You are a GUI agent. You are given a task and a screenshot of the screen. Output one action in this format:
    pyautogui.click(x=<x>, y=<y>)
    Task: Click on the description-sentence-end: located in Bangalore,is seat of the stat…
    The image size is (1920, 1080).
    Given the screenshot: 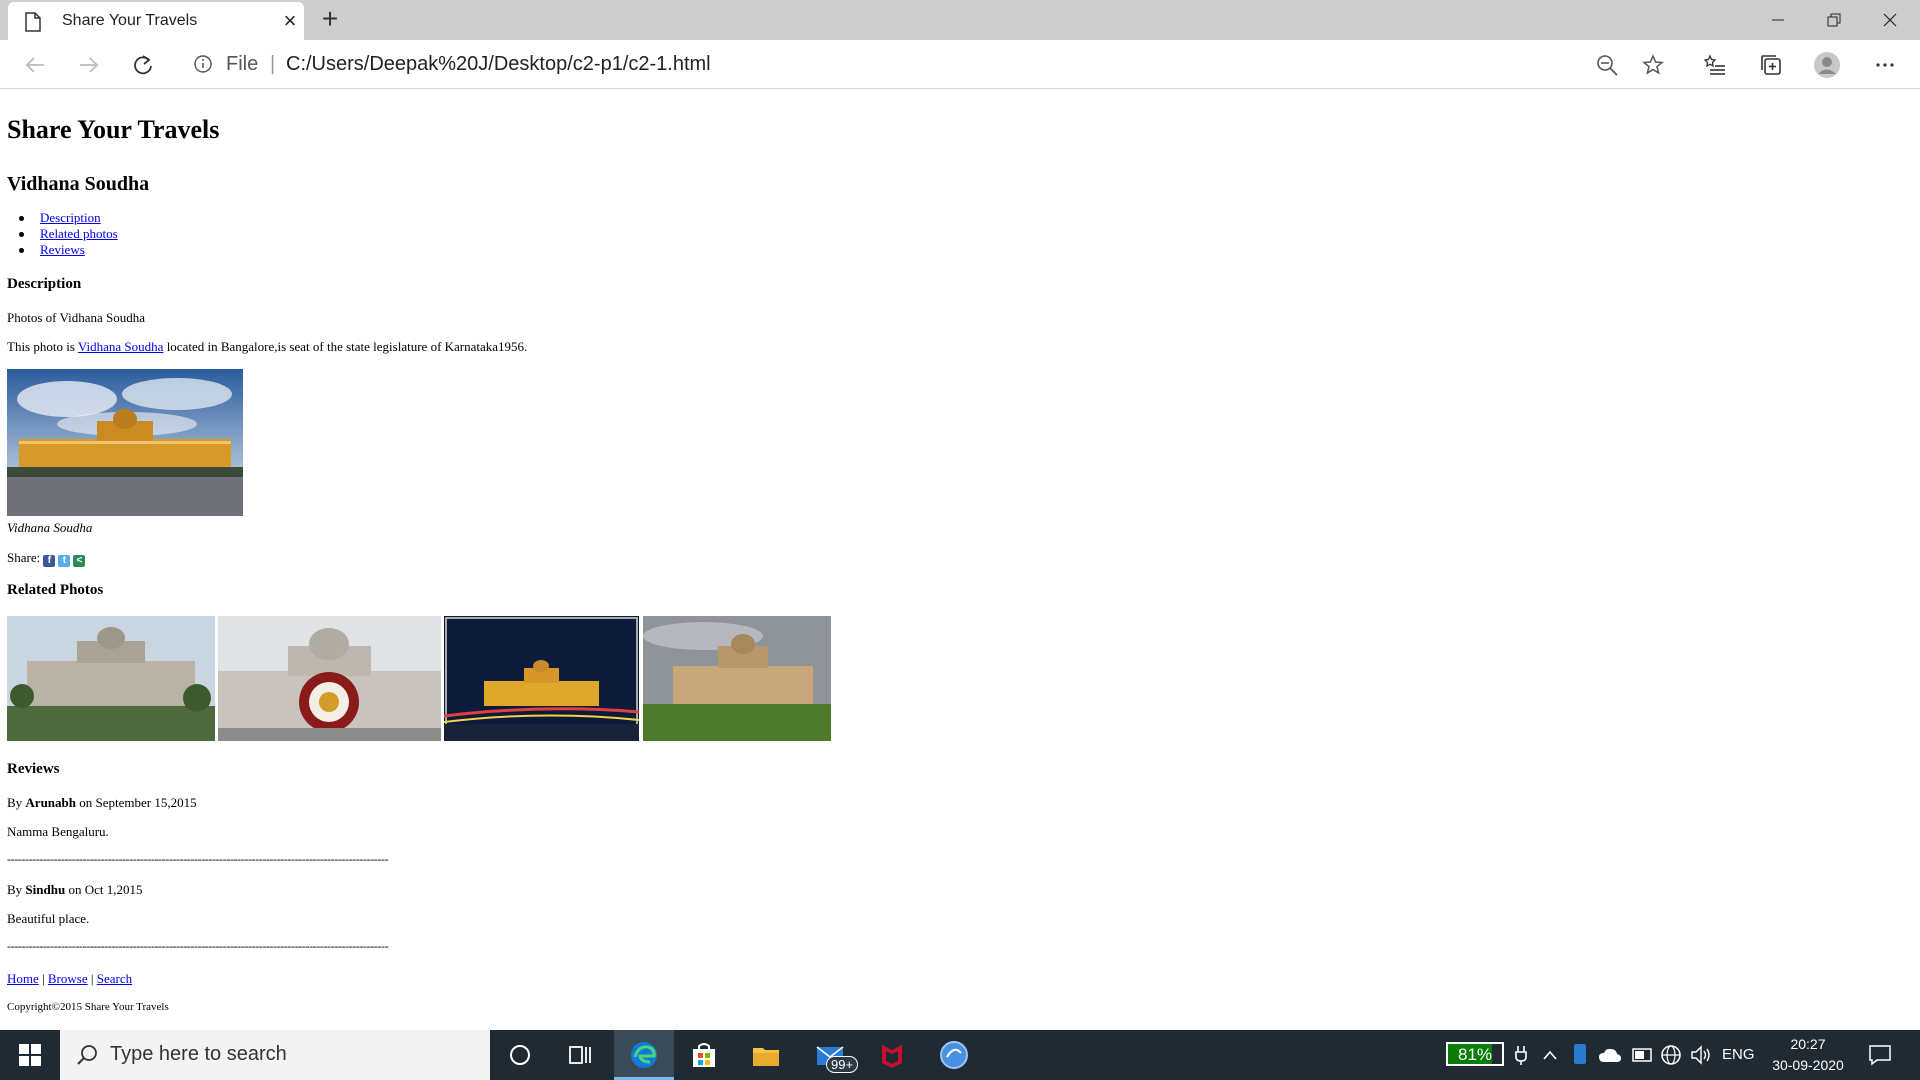 What is the action you would take?
    pyautogui.click(x=345, y=346)
    